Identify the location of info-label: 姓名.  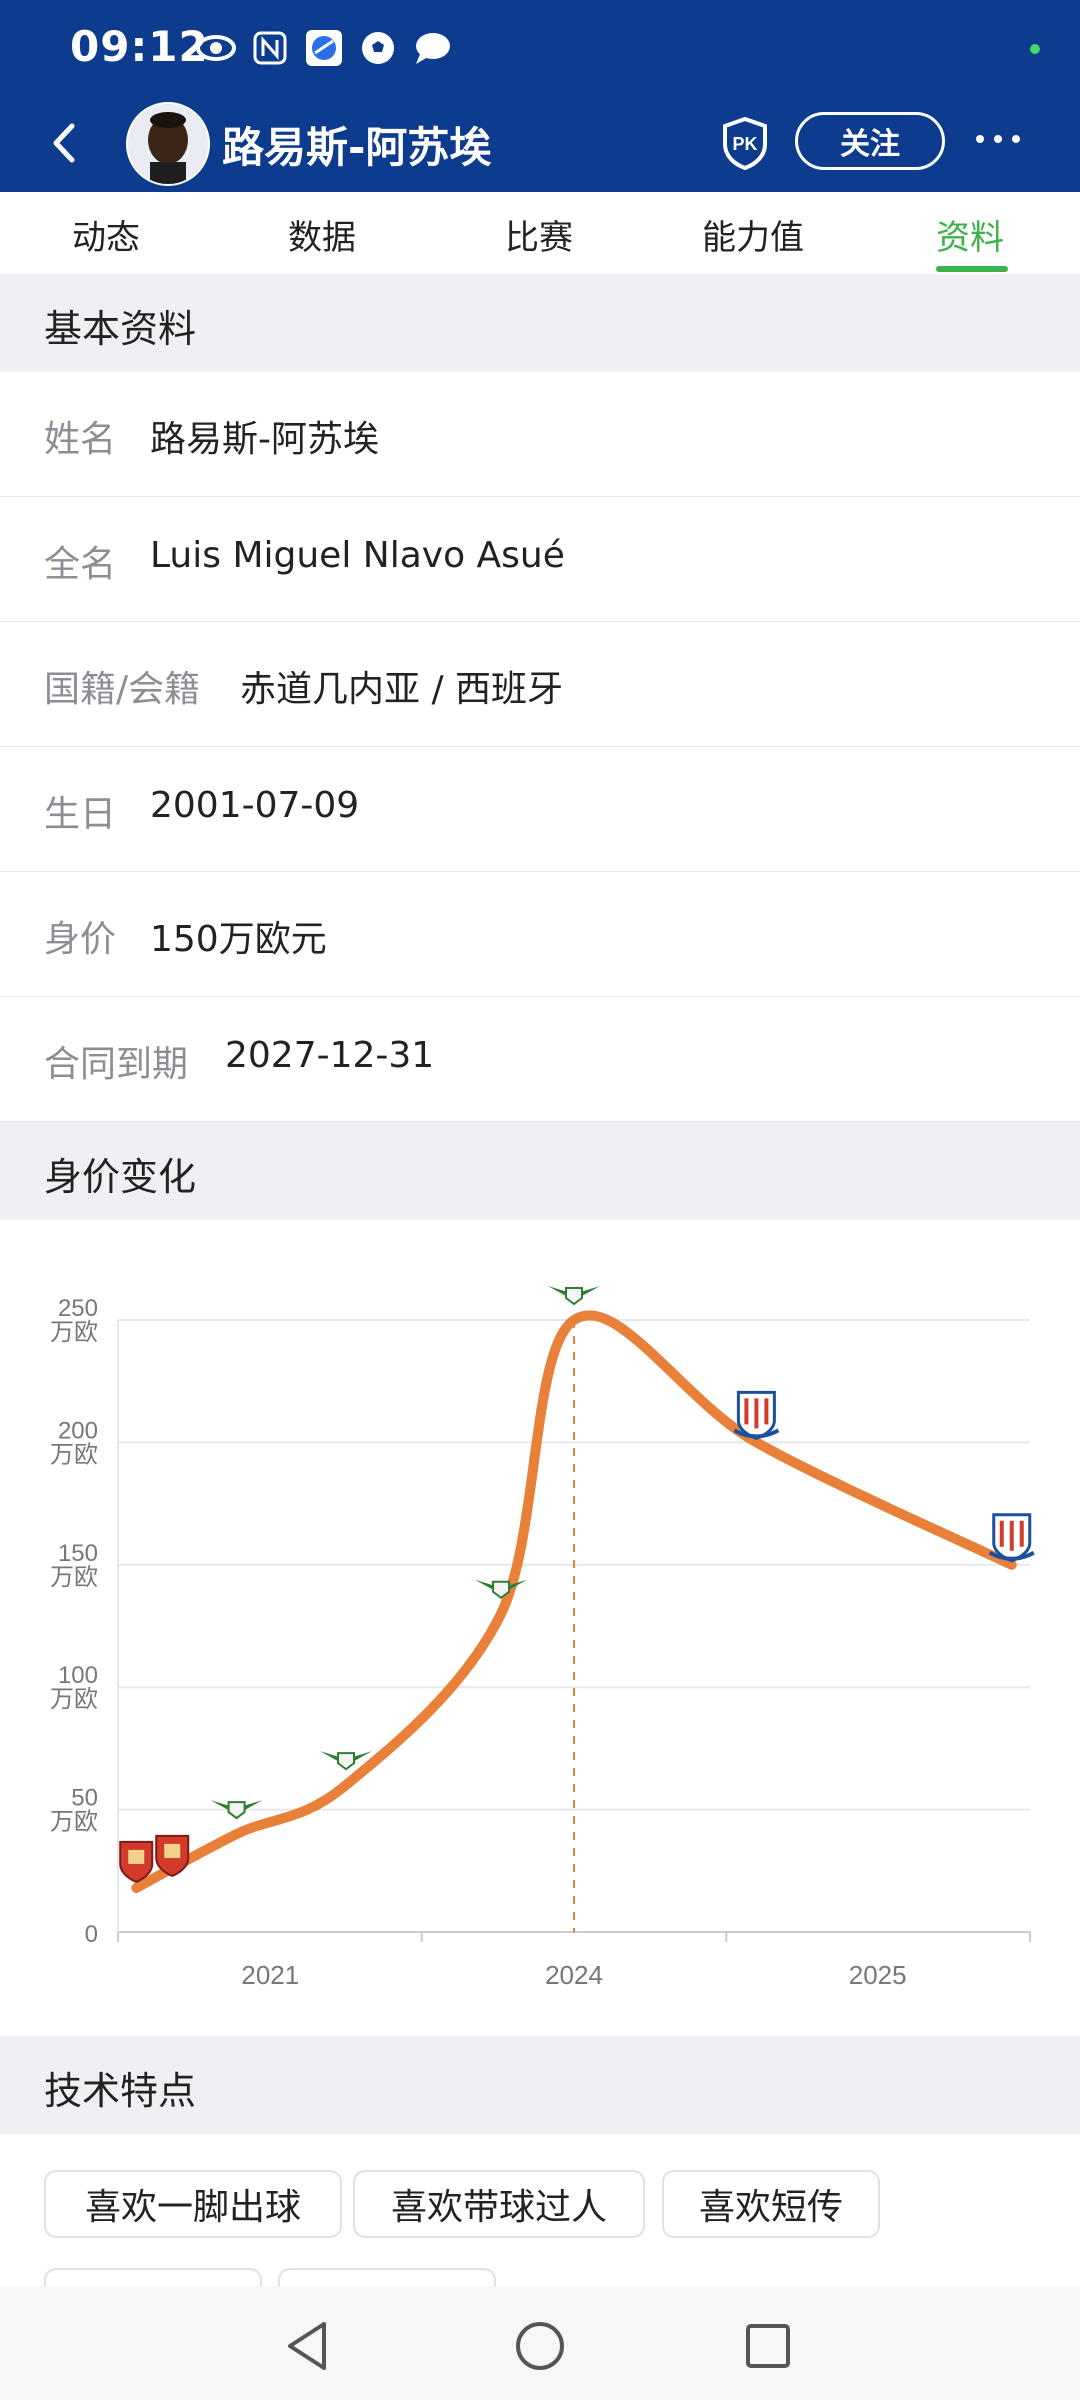
(80, 439).